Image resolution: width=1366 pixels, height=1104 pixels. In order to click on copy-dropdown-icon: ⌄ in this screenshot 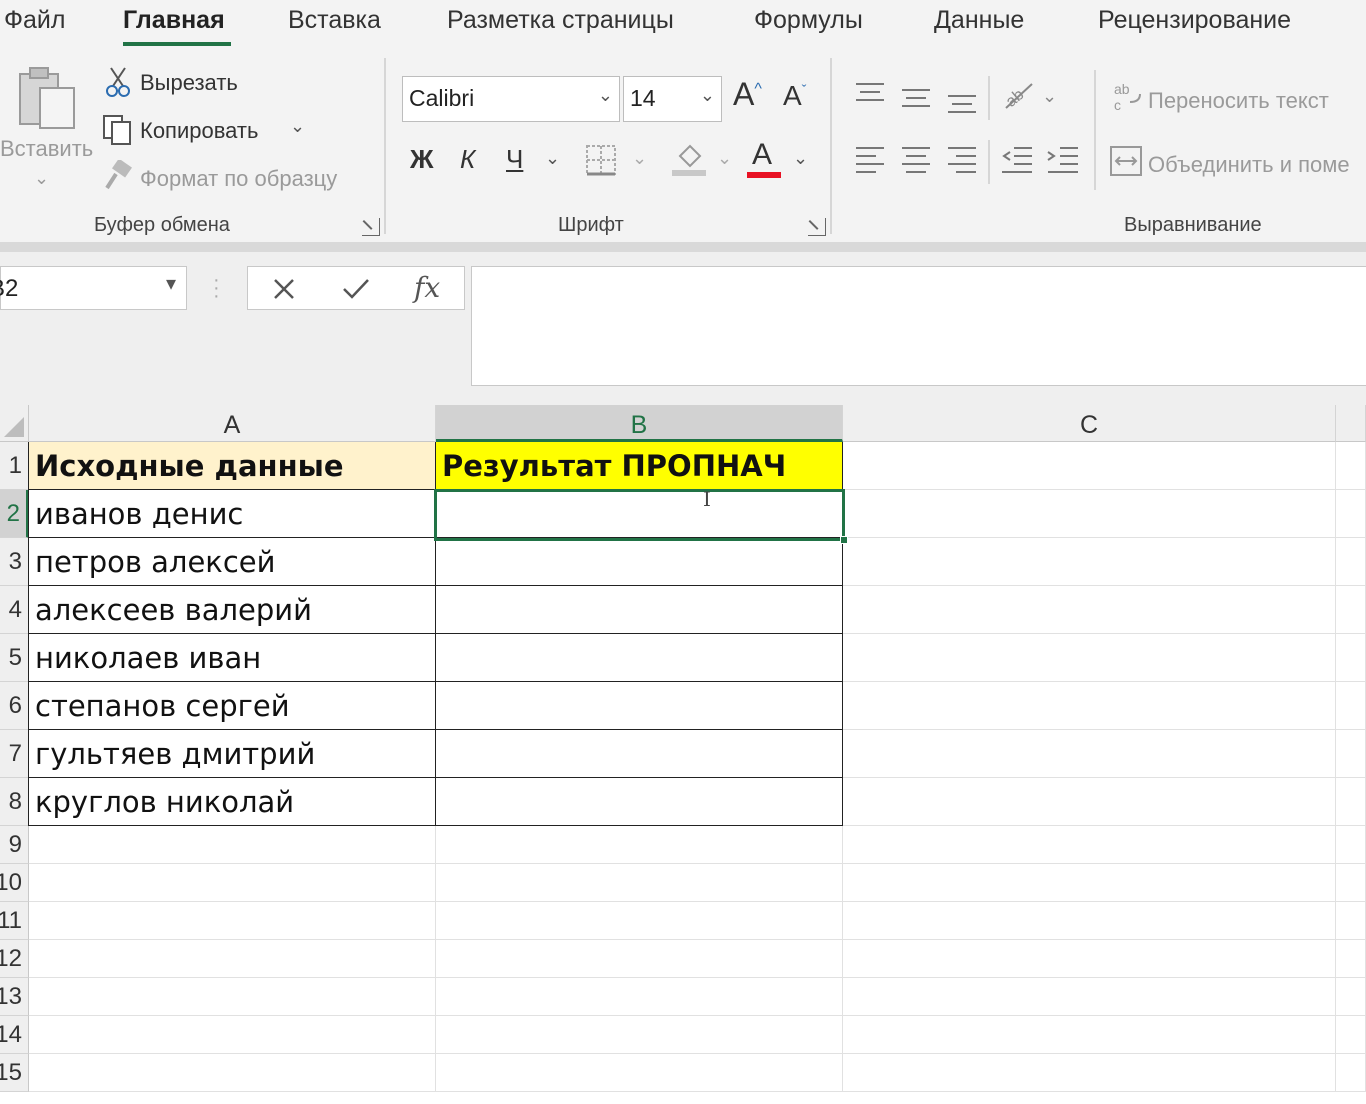, I will do `click(297, 126)`.